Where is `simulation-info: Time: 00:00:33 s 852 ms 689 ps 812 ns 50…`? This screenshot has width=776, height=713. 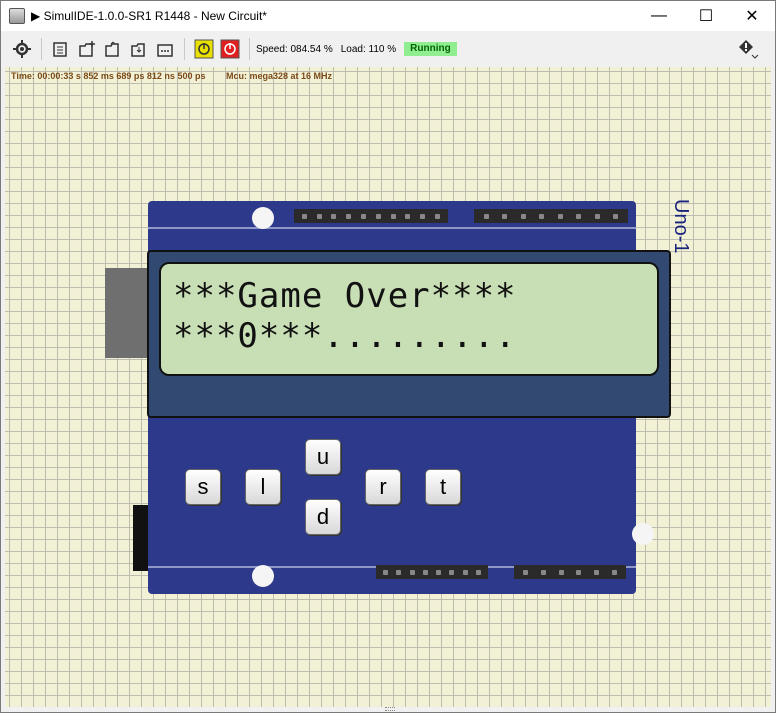
simulation-info: Time: 00:00:33 s 852 ms 689 ps 812 ns 50… is located at coordinates (173, 76).